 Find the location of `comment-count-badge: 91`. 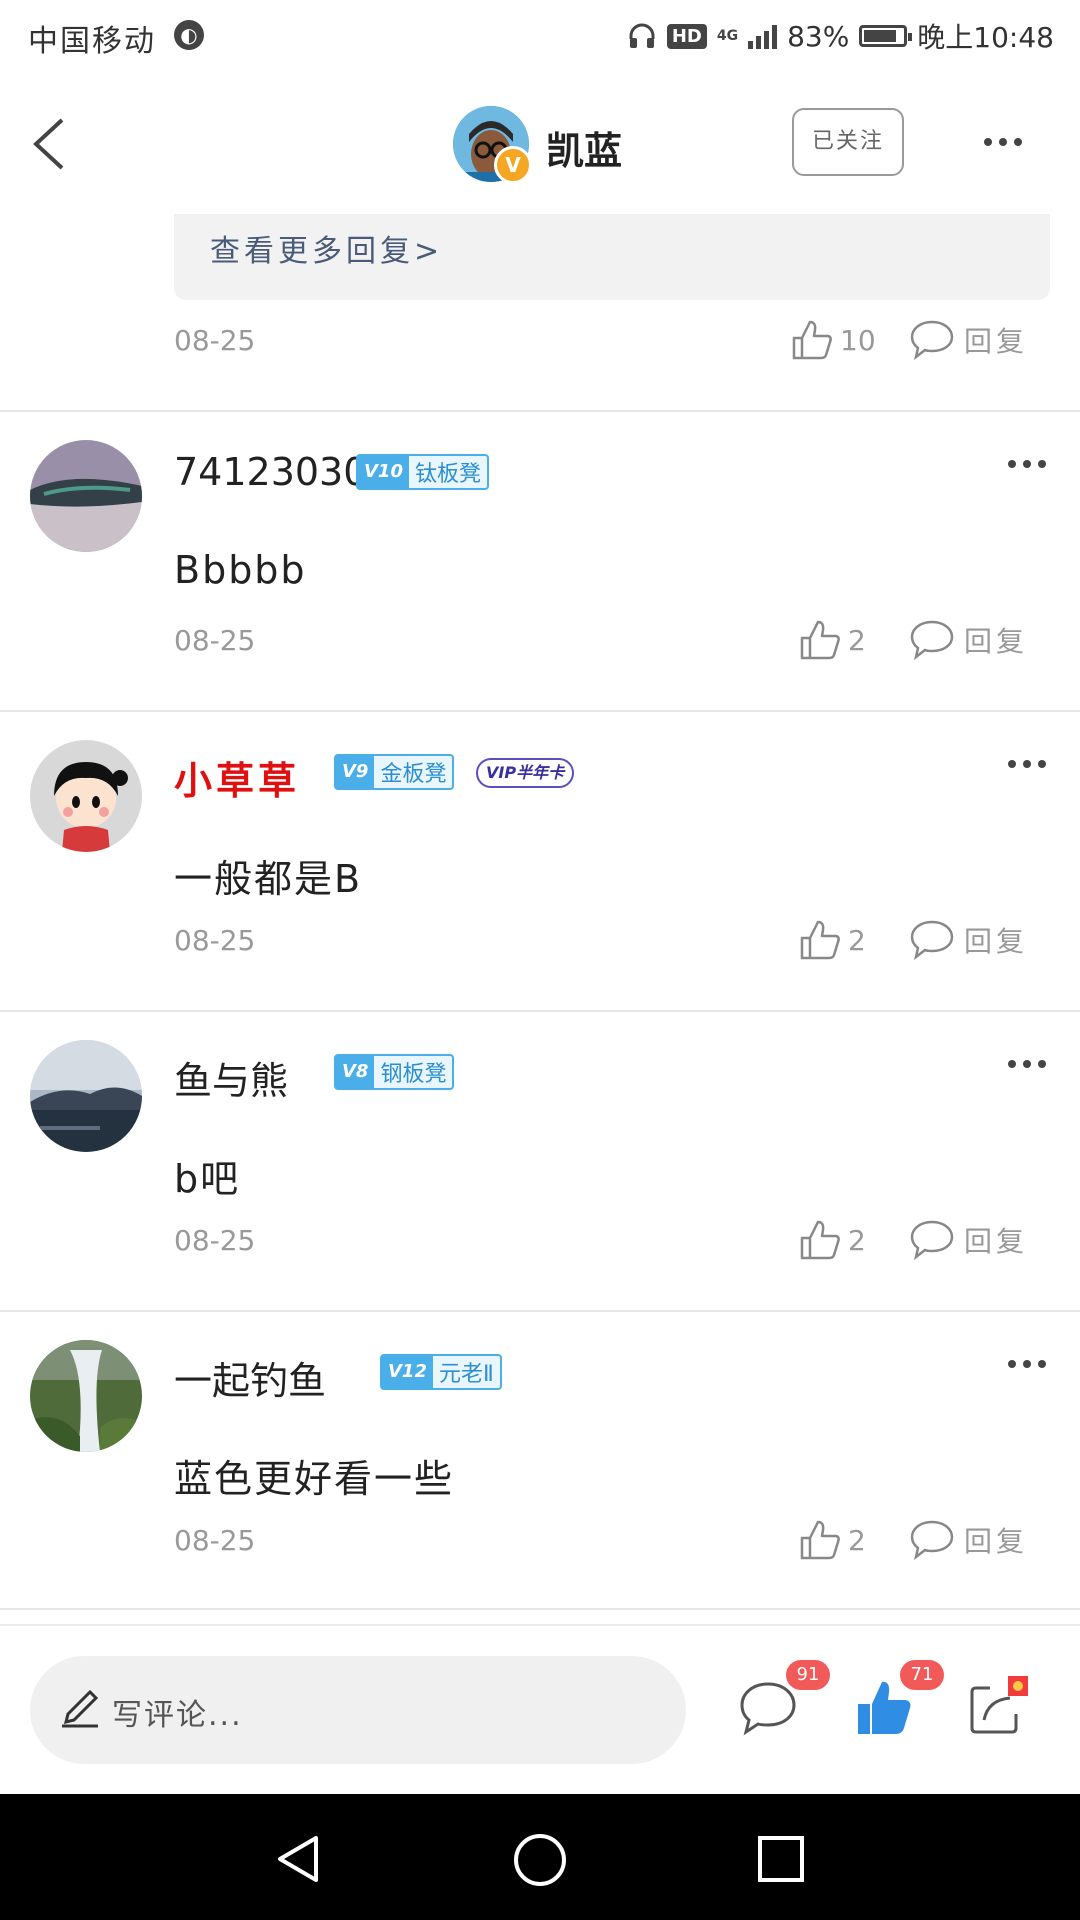

comment-count-badge: 91 is located at coordinates (808, 1675).